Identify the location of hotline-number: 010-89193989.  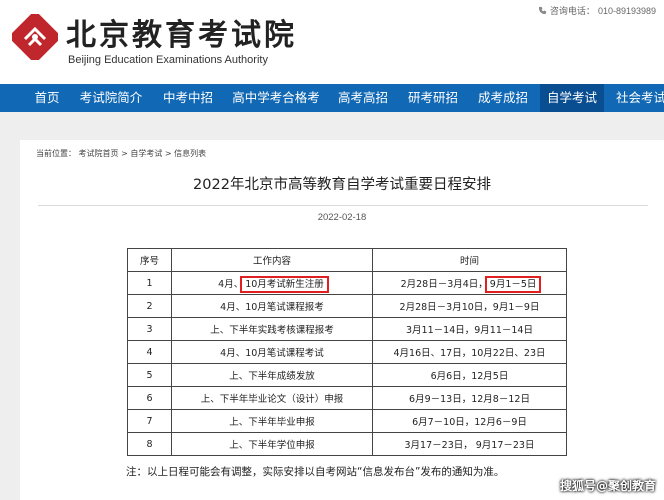
(626, 10).